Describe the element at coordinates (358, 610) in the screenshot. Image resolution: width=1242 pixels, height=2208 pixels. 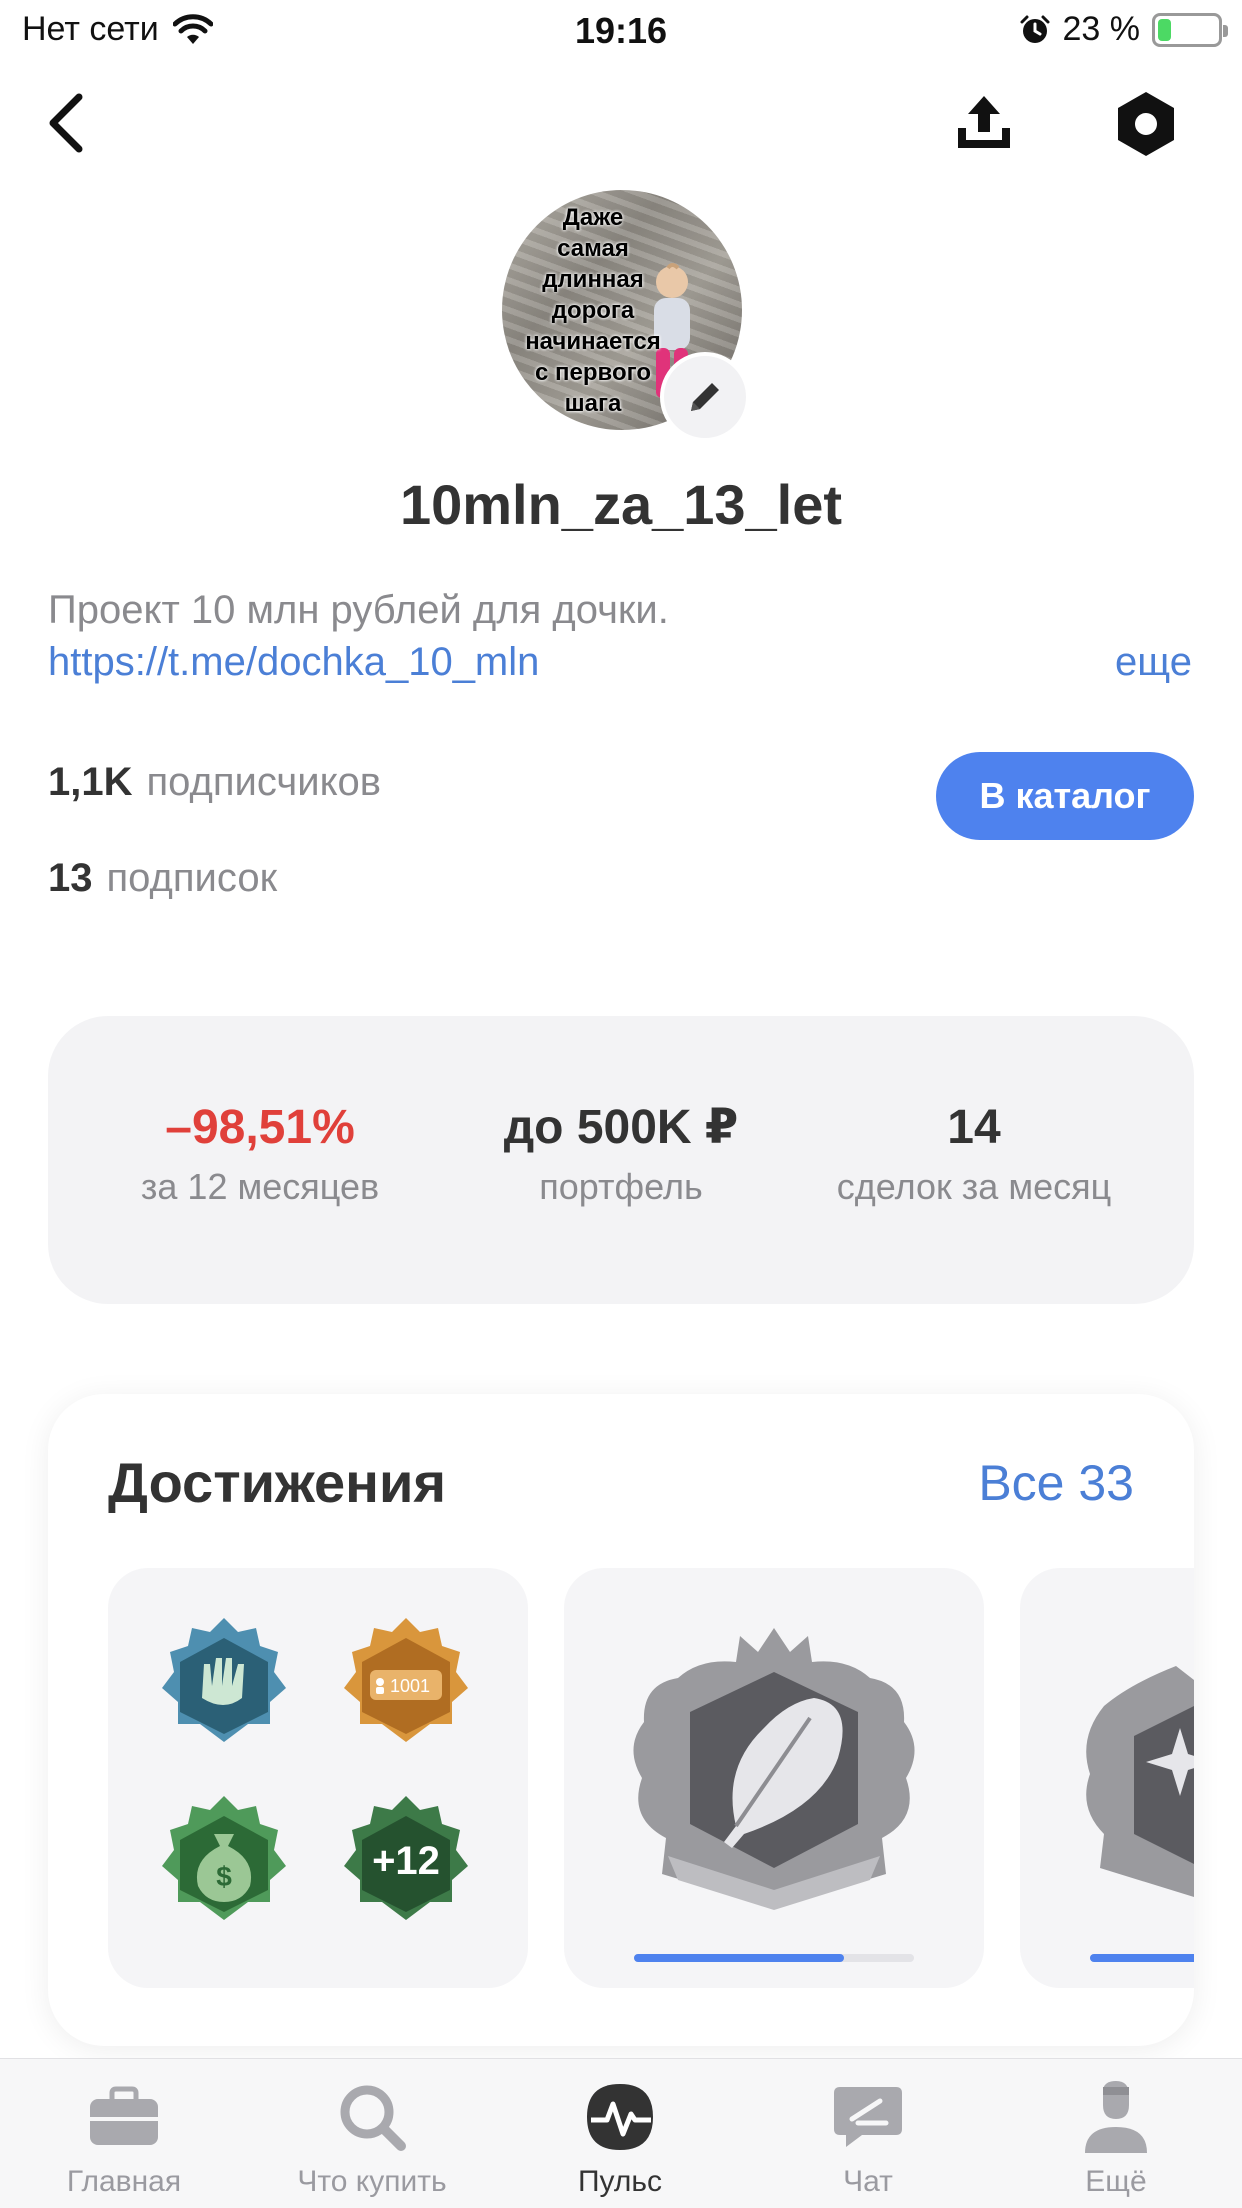
I see `profile-bio: Проект 10 млн рублей для дочки.` at that location.